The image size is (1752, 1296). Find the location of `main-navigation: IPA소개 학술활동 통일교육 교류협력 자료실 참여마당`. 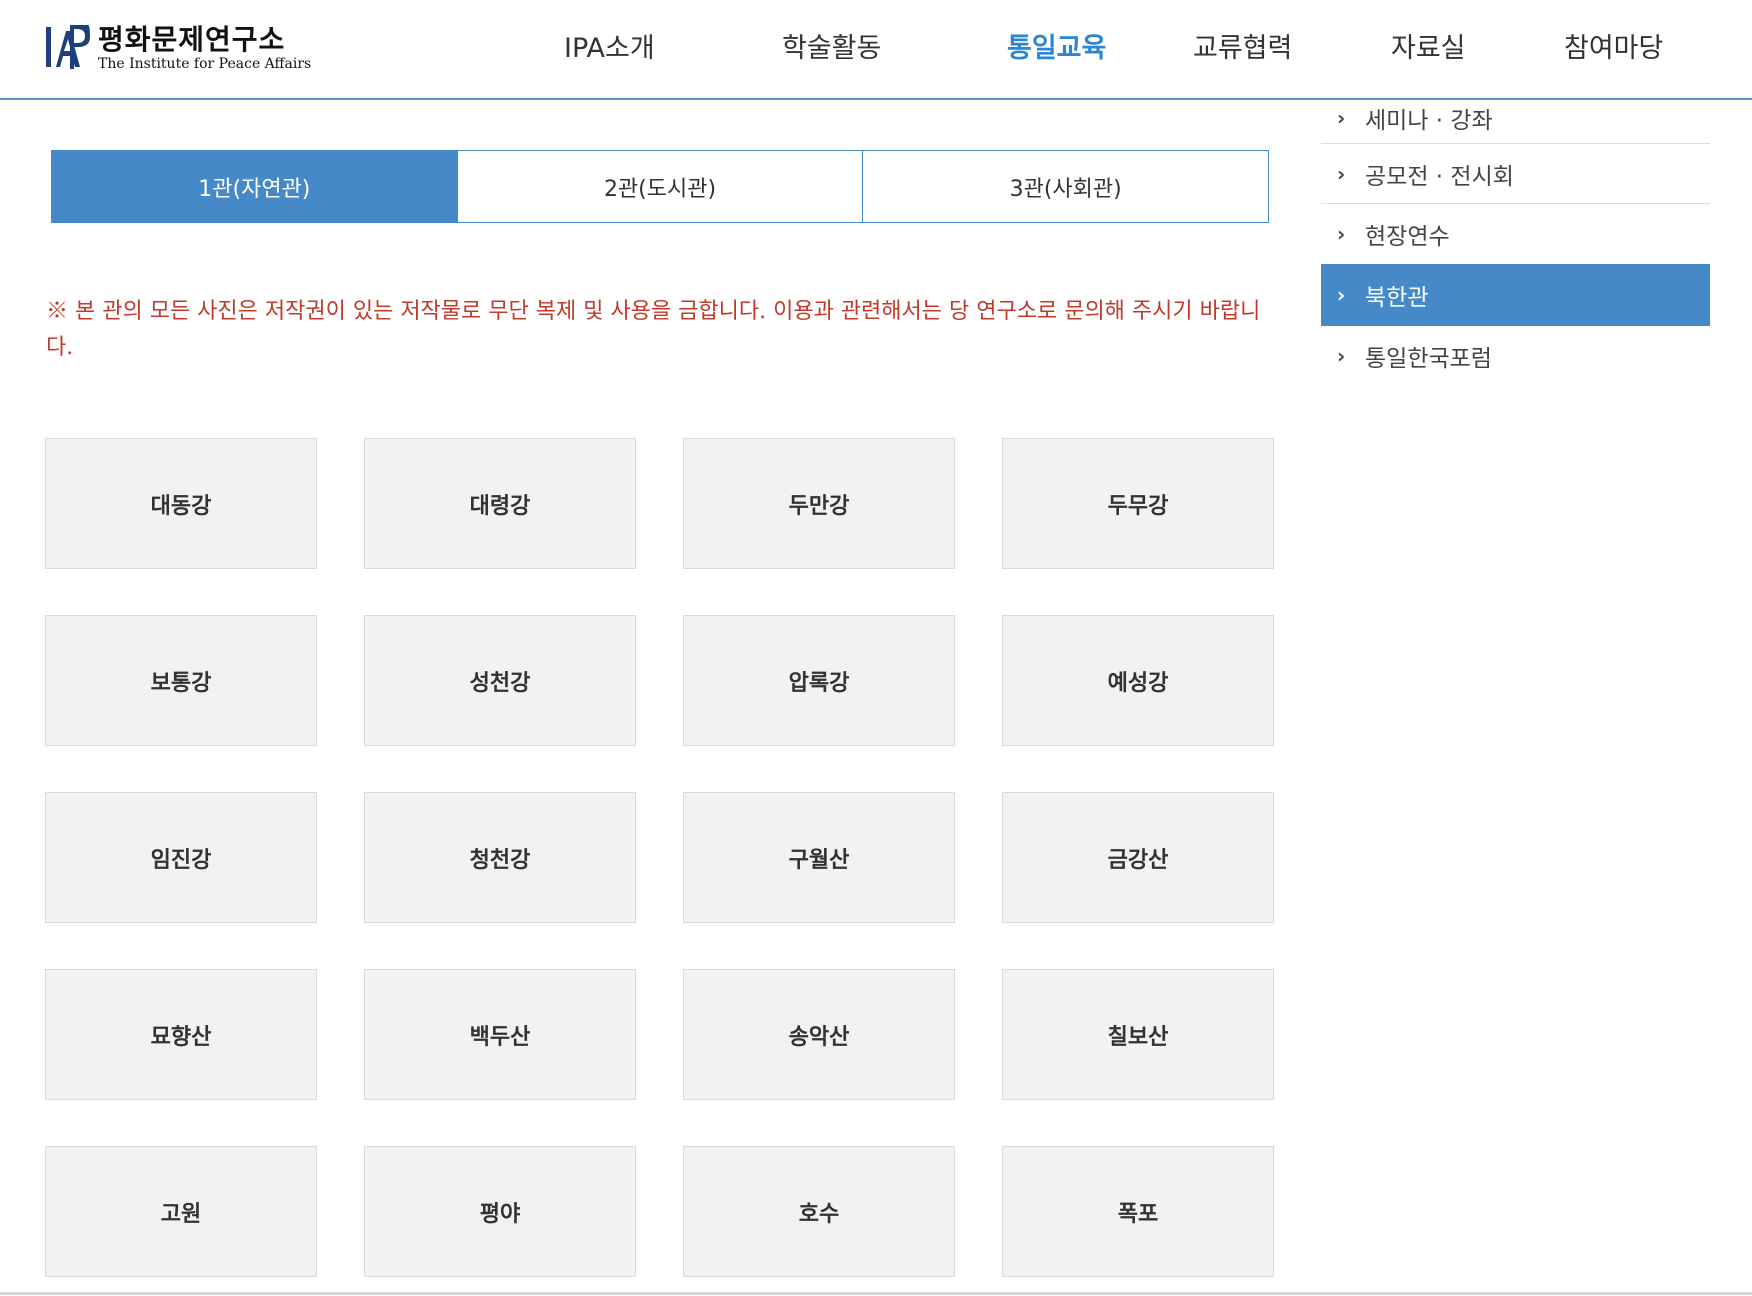

main-navigation: IPA소개 학술활동 통일교육 교류협력 자료실 참여마당 is located at coordinates (876, 48).